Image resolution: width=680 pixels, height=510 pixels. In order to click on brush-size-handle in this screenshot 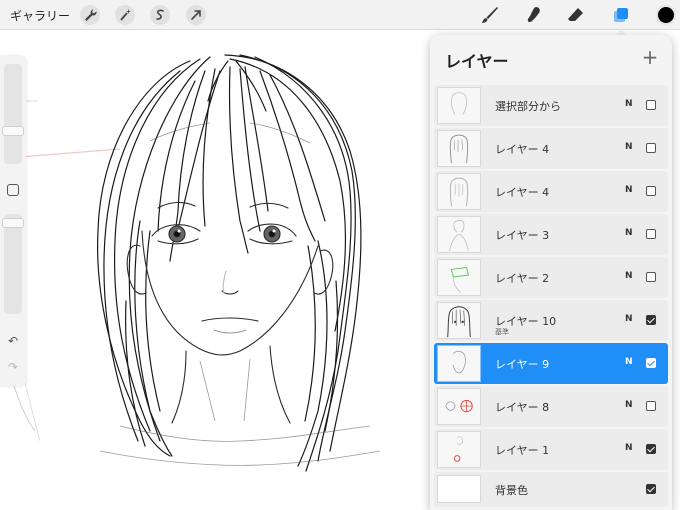, I will do `click(13, 131)`.